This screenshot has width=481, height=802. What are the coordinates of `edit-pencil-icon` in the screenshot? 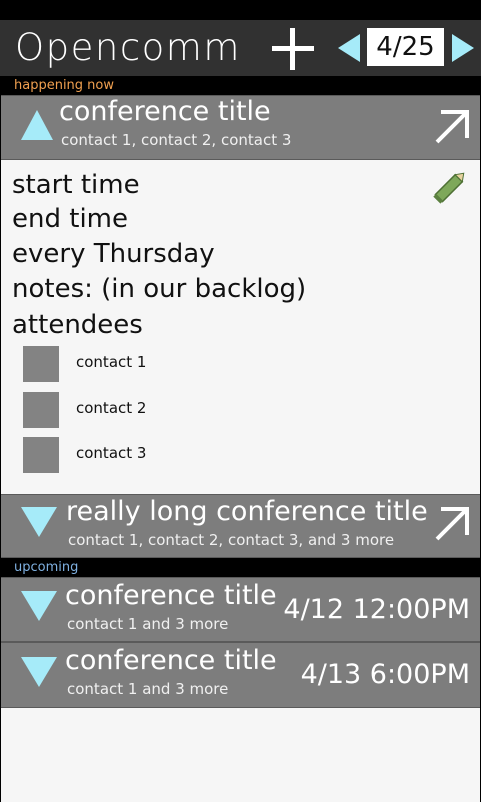 It's located at (451, 186).